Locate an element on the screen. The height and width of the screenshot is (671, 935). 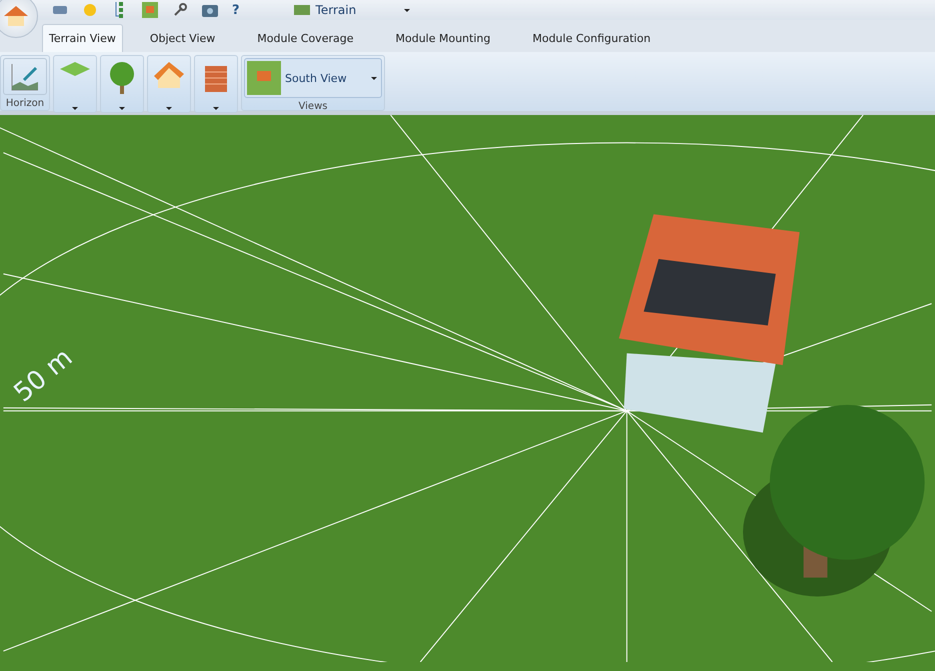
tree-icon is located at coordinates (122, 78).